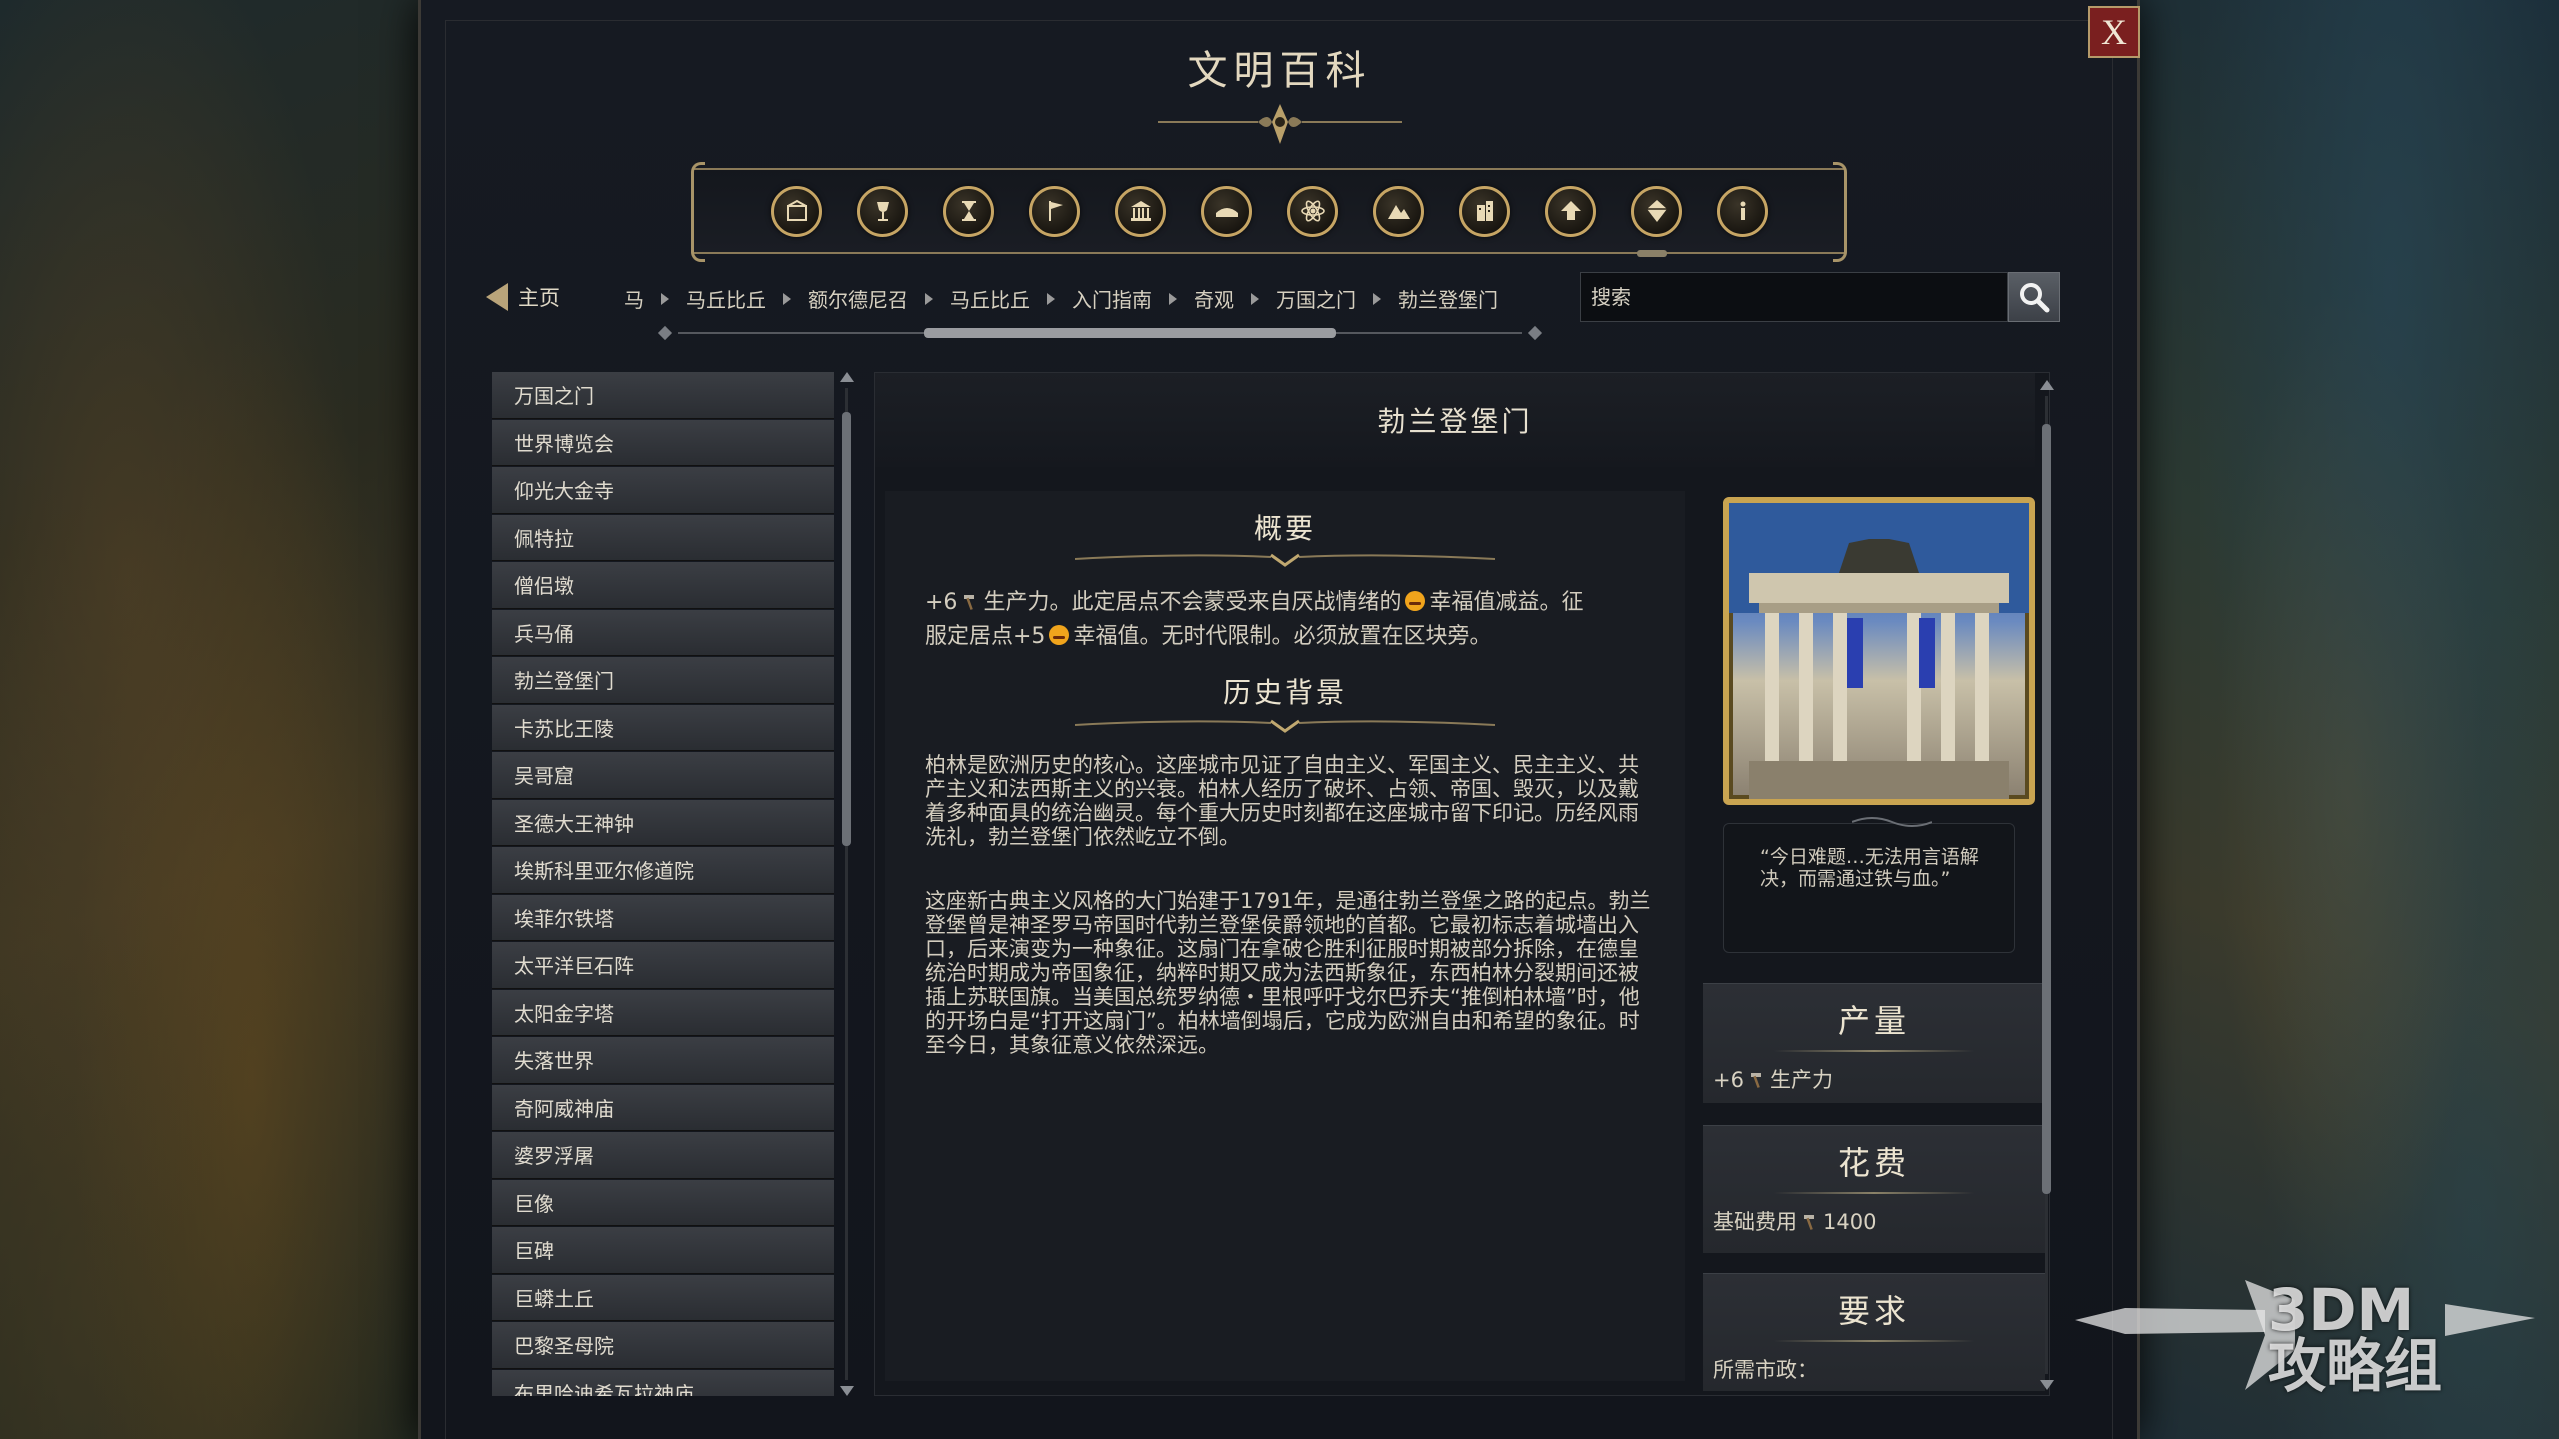 Image resolution: width=2559 pixels, height=1439 pixels. Describe the element at coordinates (1284, 692) in the screenshot. I see `history-heading: 历史背景` at that location.